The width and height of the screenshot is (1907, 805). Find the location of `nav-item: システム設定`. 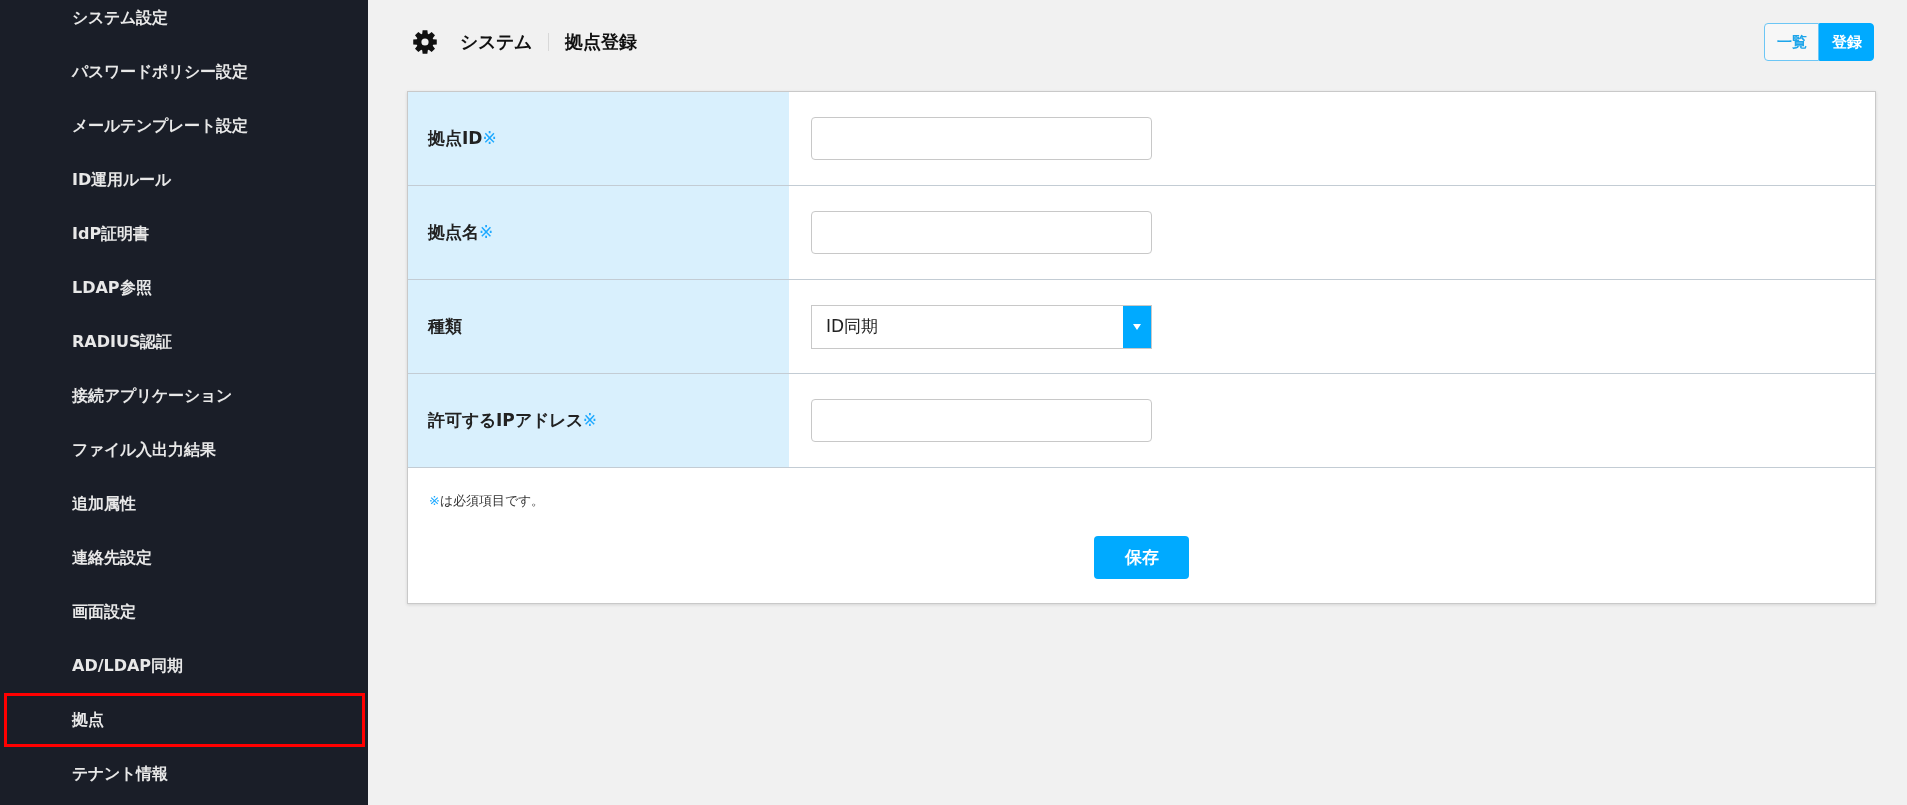

nav-item: システム設定 is located at coordinates (184, 22).